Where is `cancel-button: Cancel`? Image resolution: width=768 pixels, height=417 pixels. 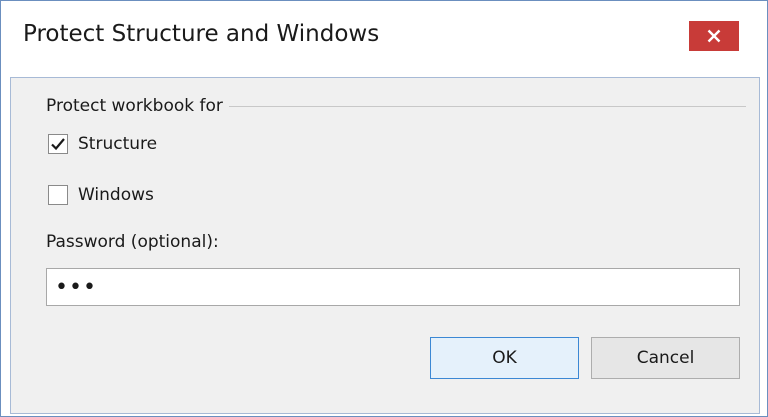 cancel-button: Cancel is located at coordinates (665, 358).